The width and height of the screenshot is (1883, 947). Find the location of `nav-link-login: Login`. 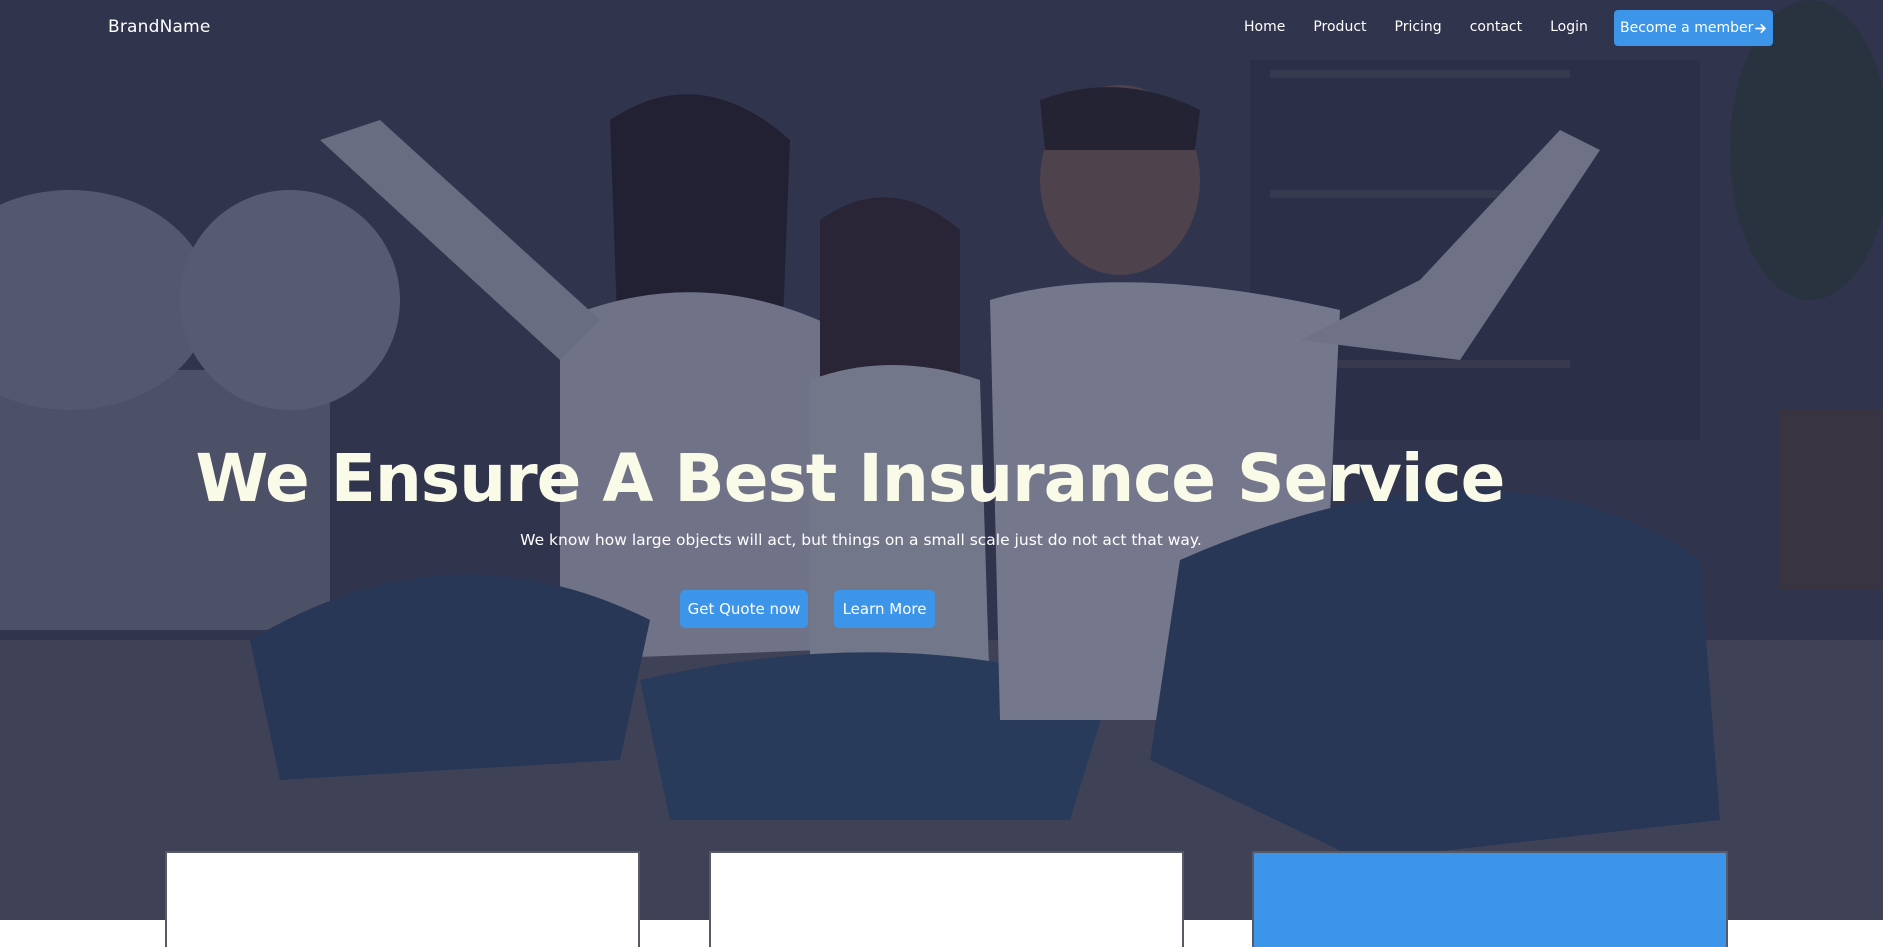

nav-link-login: Login is located at coordinates (1569, 27).